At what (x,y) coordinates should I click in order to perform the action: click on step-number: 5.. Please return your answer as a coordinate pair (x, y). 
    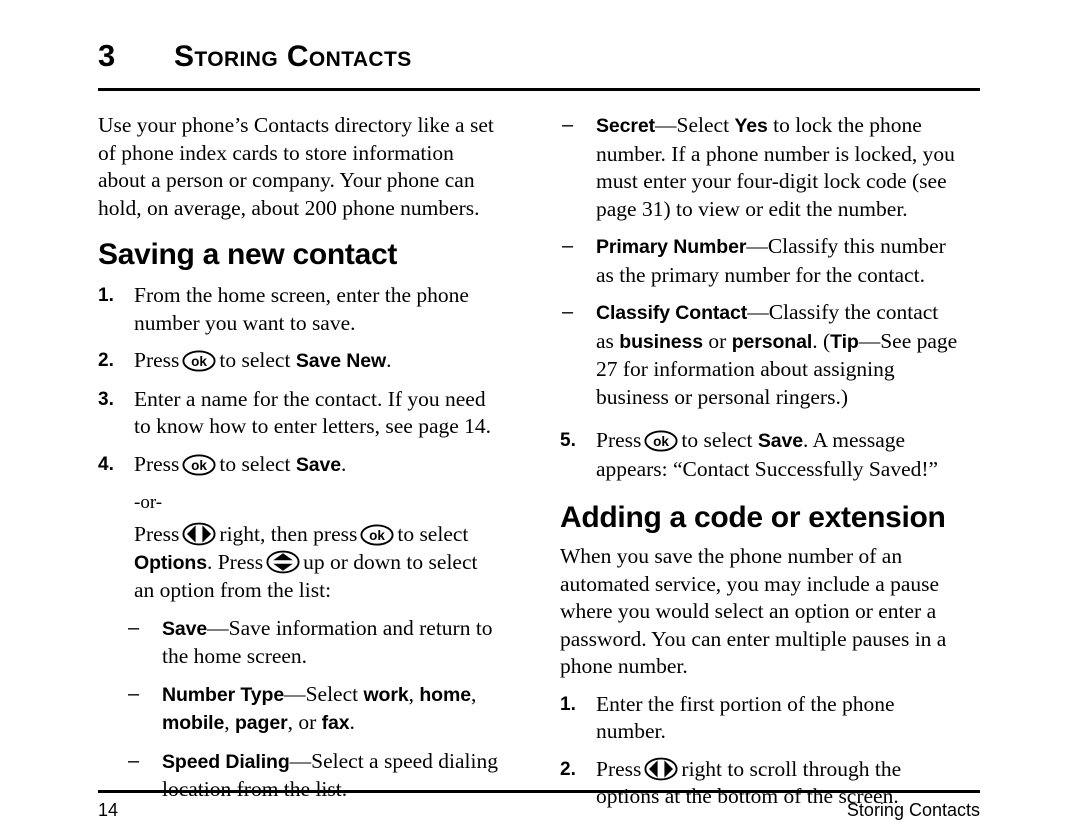
    Looking at the image, I should click on (568, 440).